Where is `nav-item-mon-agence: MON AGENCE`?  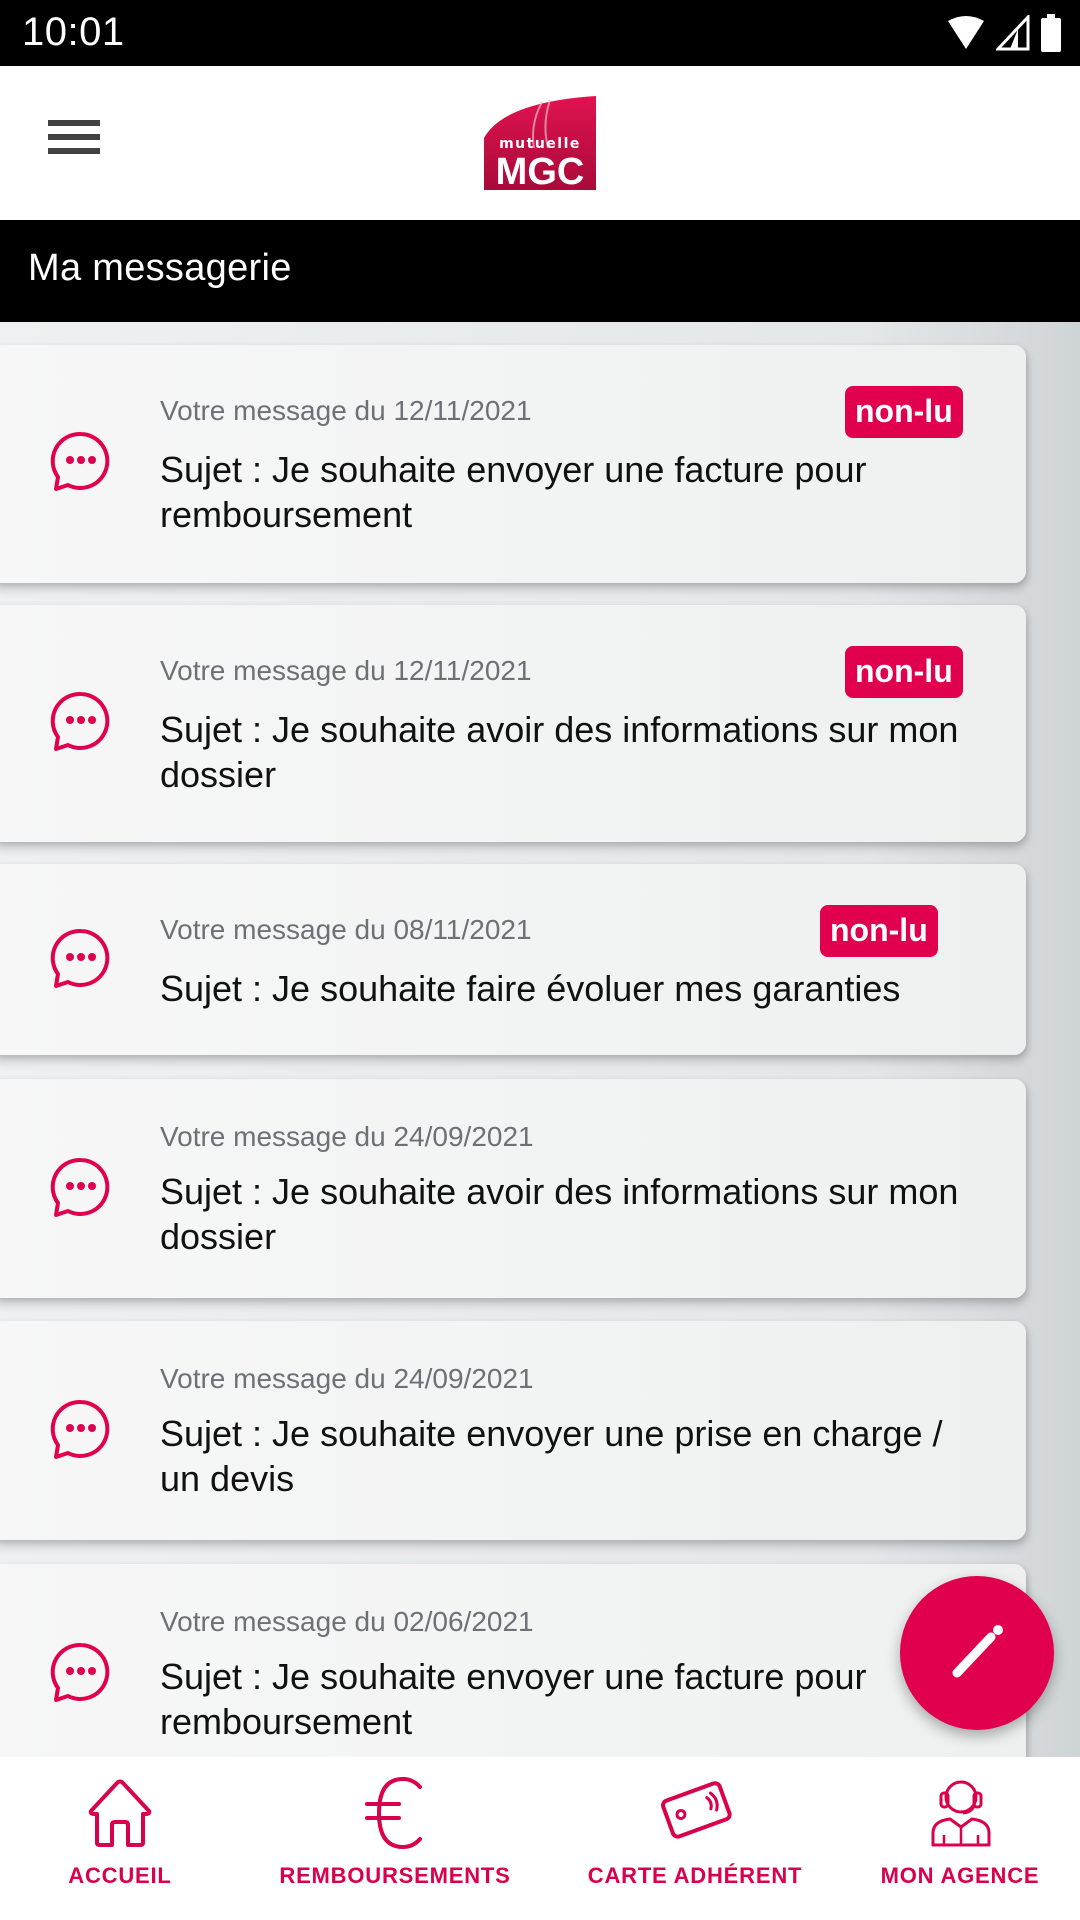
nav-item-mon-agence: MON AGENCE is located at coordinates (960, 1838).